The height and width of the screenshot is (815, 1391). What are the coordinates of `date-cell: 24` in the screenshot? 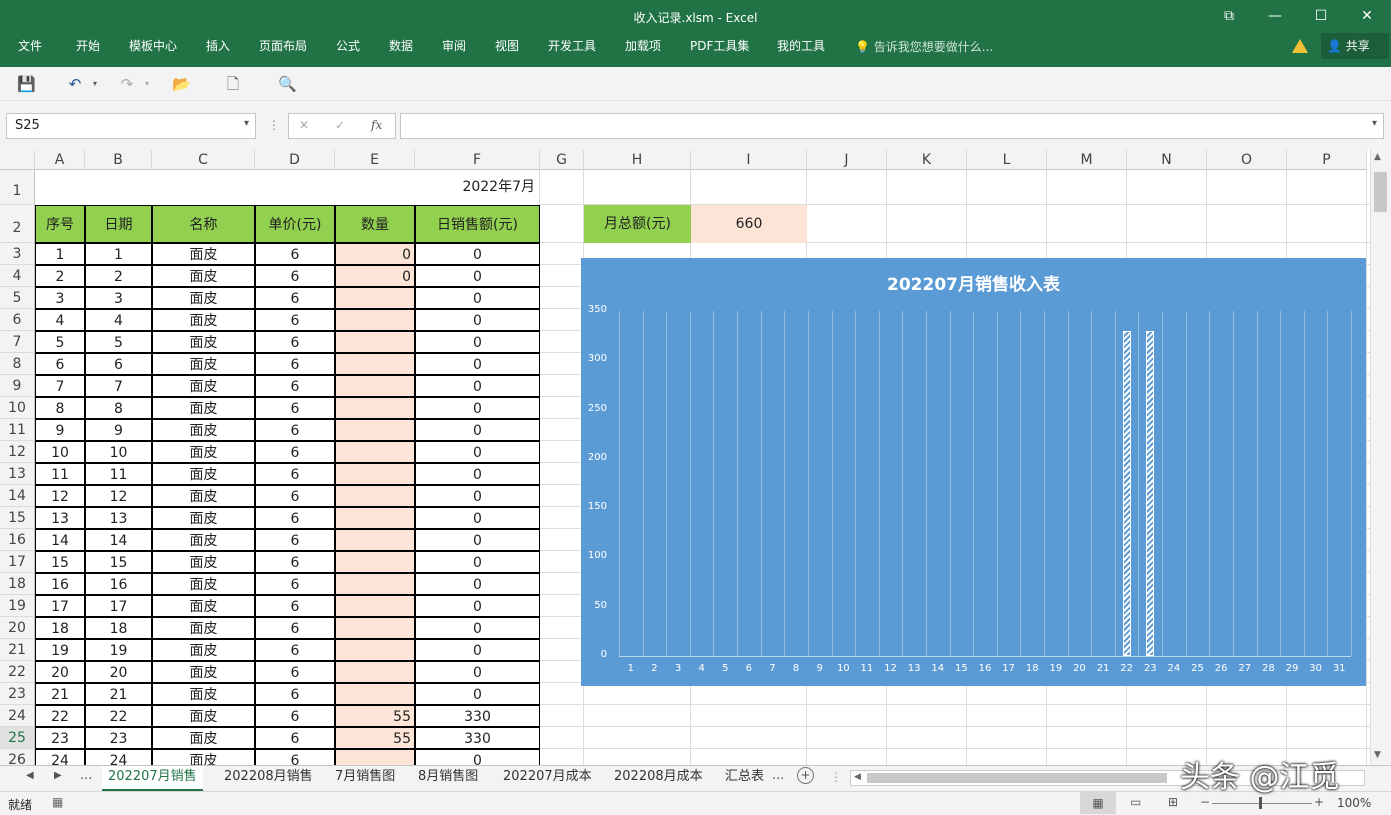 It's located at (118, 757).